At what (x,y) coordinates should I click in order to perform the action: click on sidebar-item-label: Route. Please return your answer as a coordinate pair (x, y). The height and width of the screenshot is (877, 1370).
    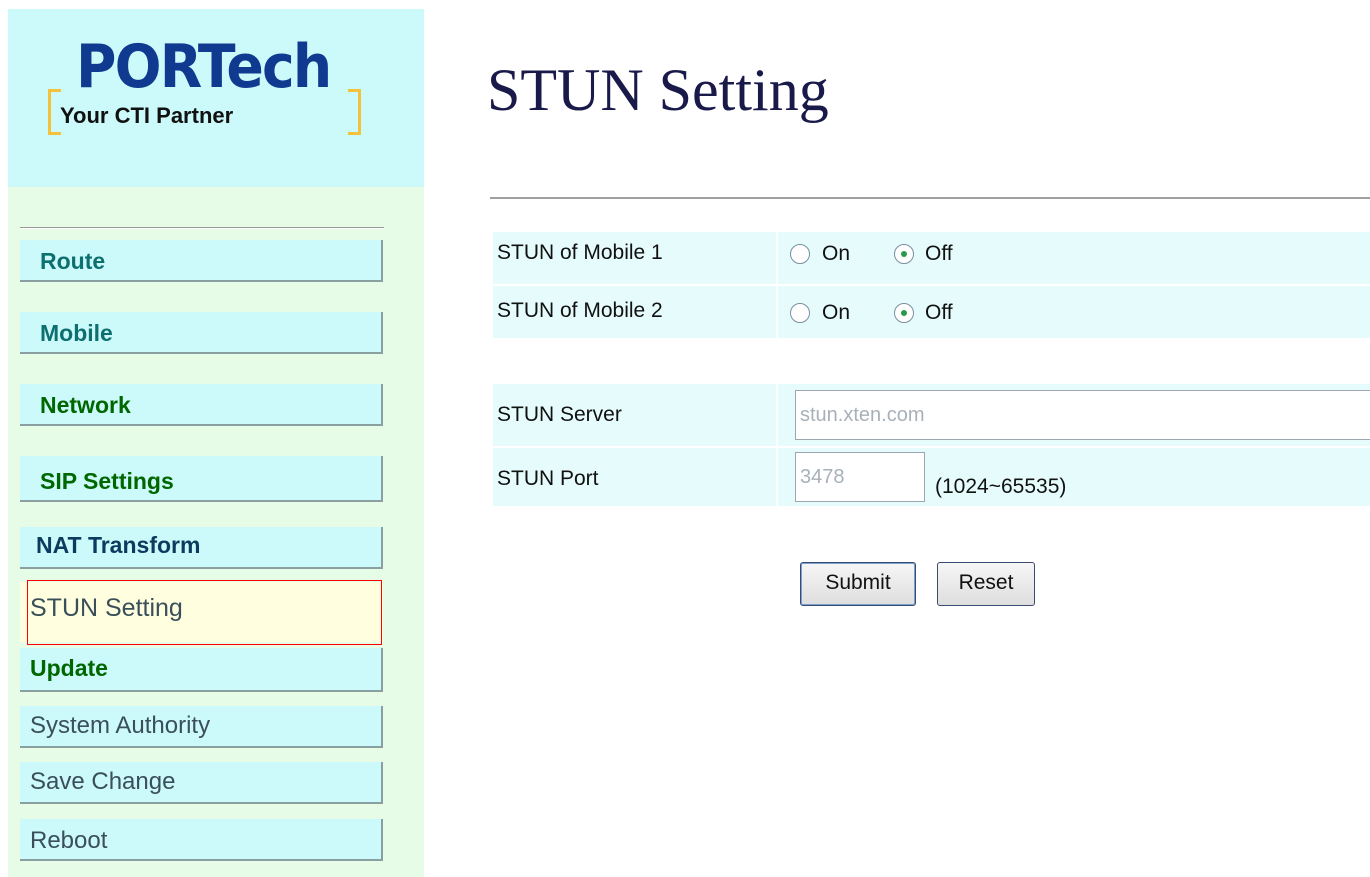
    Looking at the image, I should click on (73, 261).